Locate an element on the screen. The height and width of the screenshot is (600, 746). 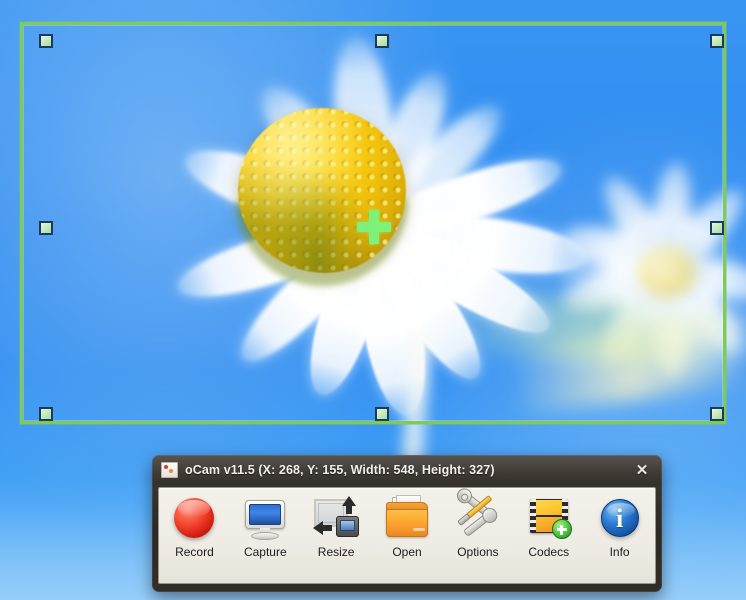
toolbar-button-resize: Resize is located at coordinates (336, 535).